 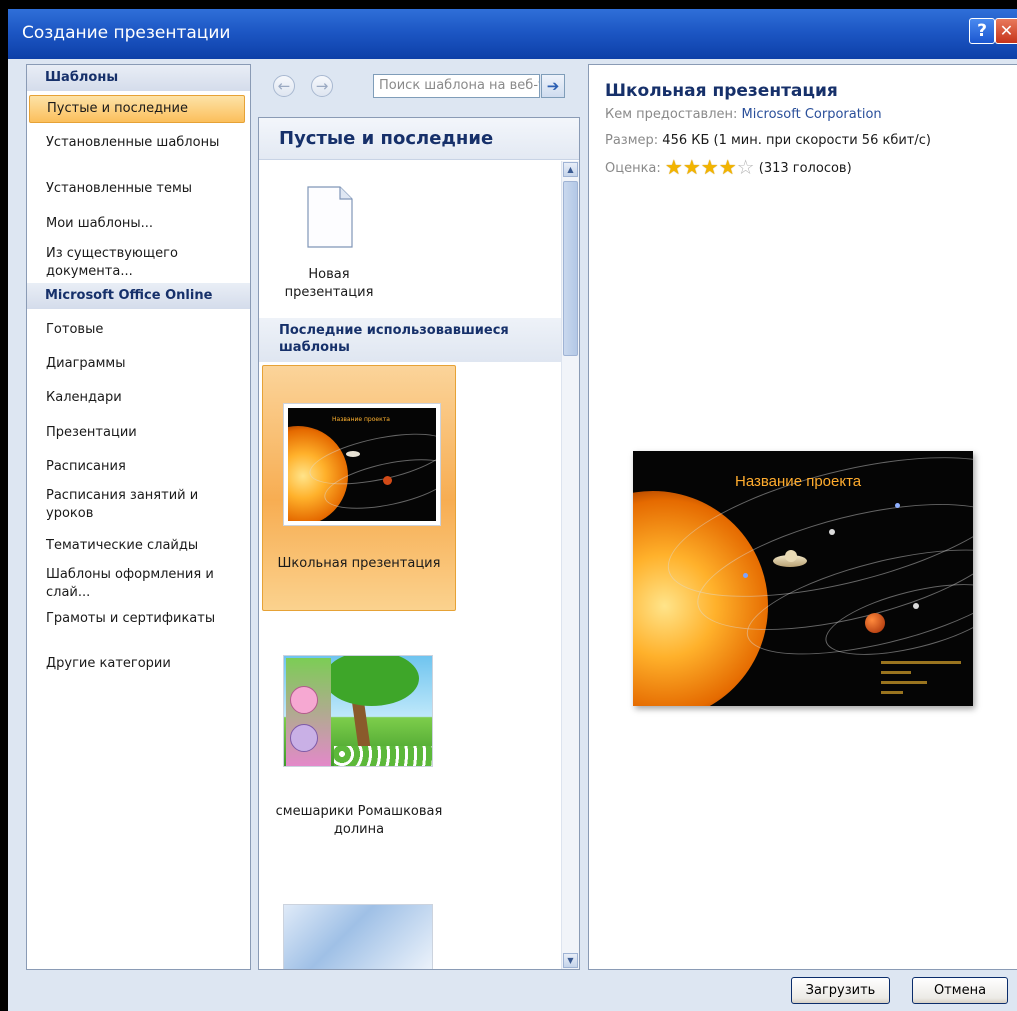 What do you see at coordinates (840, 990) in the screenshot?
I see `download-button: Загрузить` at bounding box center [840, 990].